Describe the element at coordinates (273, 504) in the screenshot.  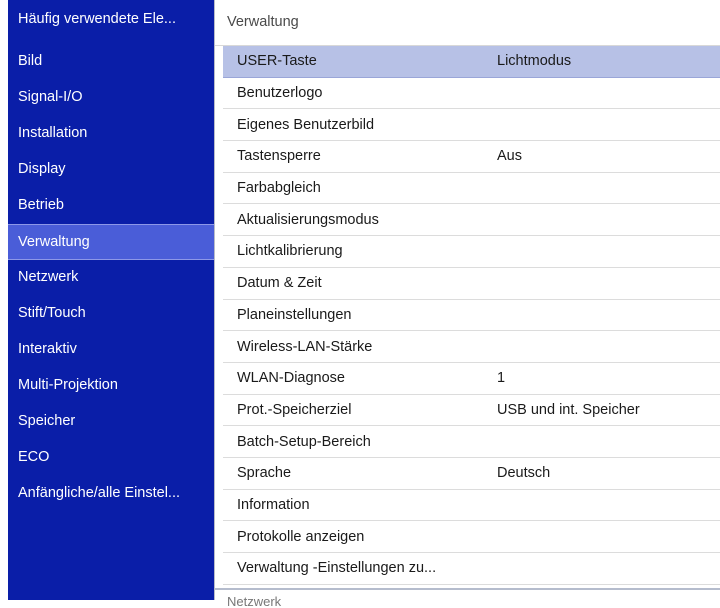
I see `row-label: Information` at that location.